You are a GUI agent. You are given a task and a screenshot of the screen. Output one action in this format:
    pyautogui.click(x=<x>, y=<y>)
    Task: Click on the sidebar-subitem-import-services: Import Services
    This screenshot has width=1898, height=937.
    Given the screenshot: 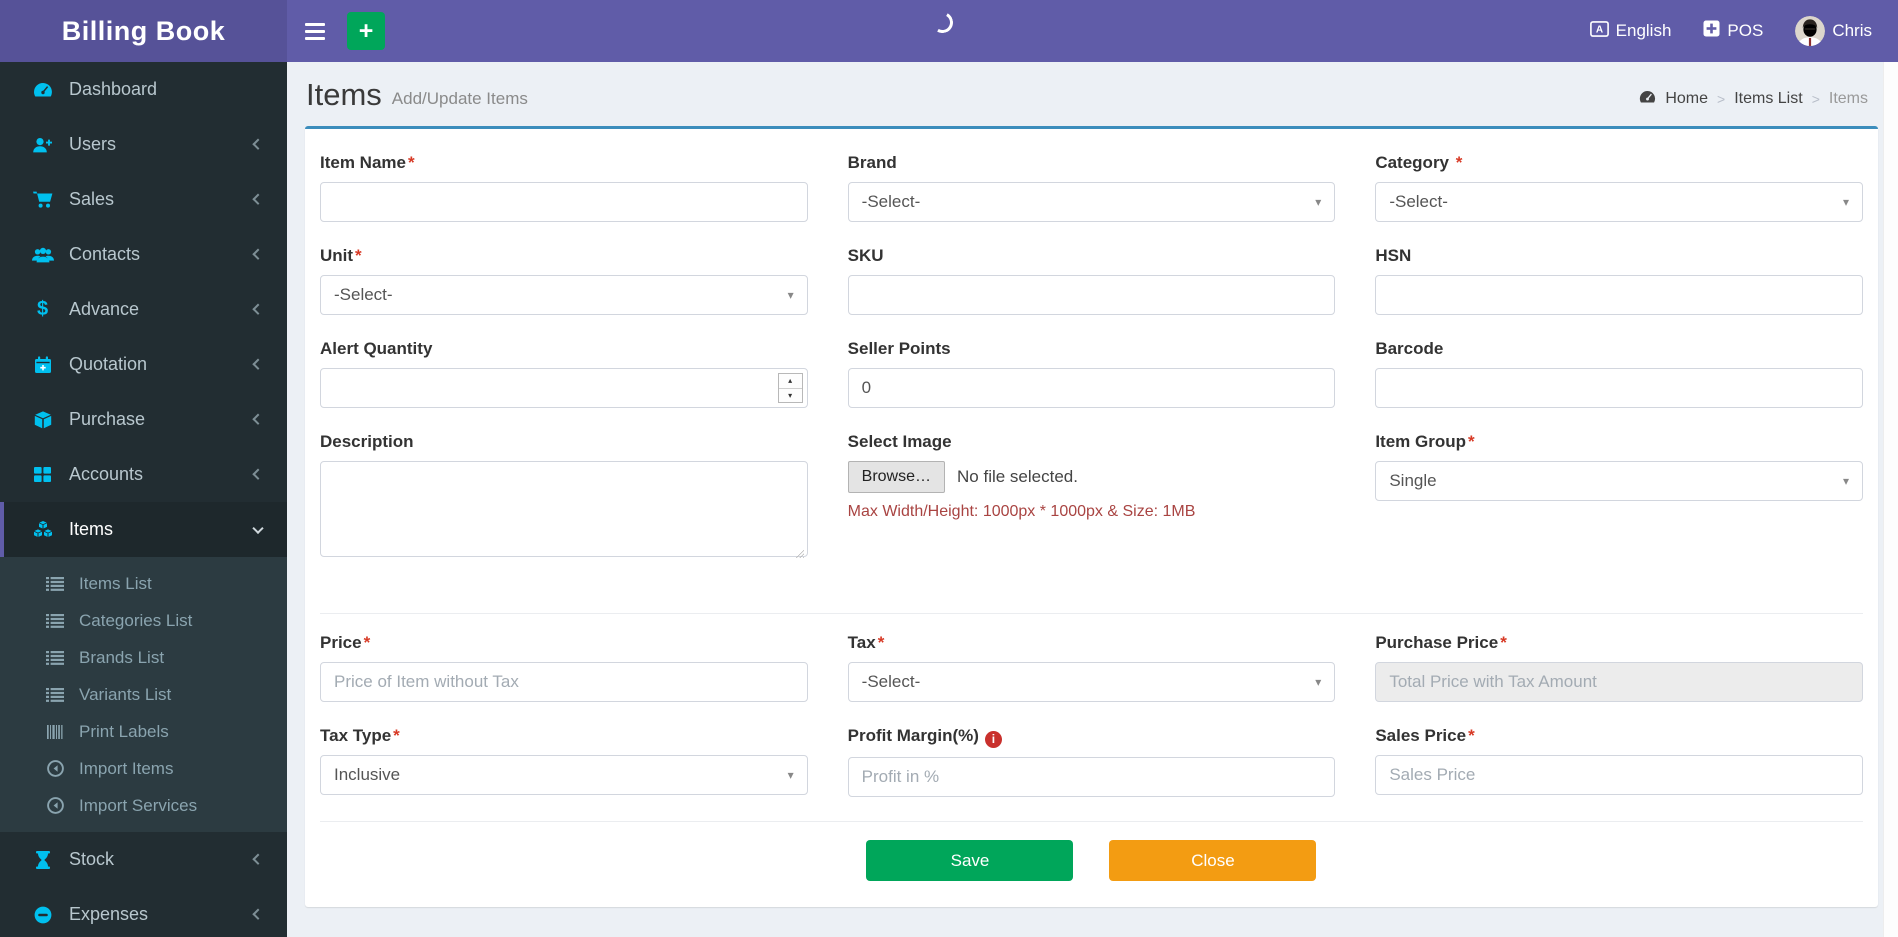 What is the action you would take?
    pyautogui.click(x=143, y=805)
    